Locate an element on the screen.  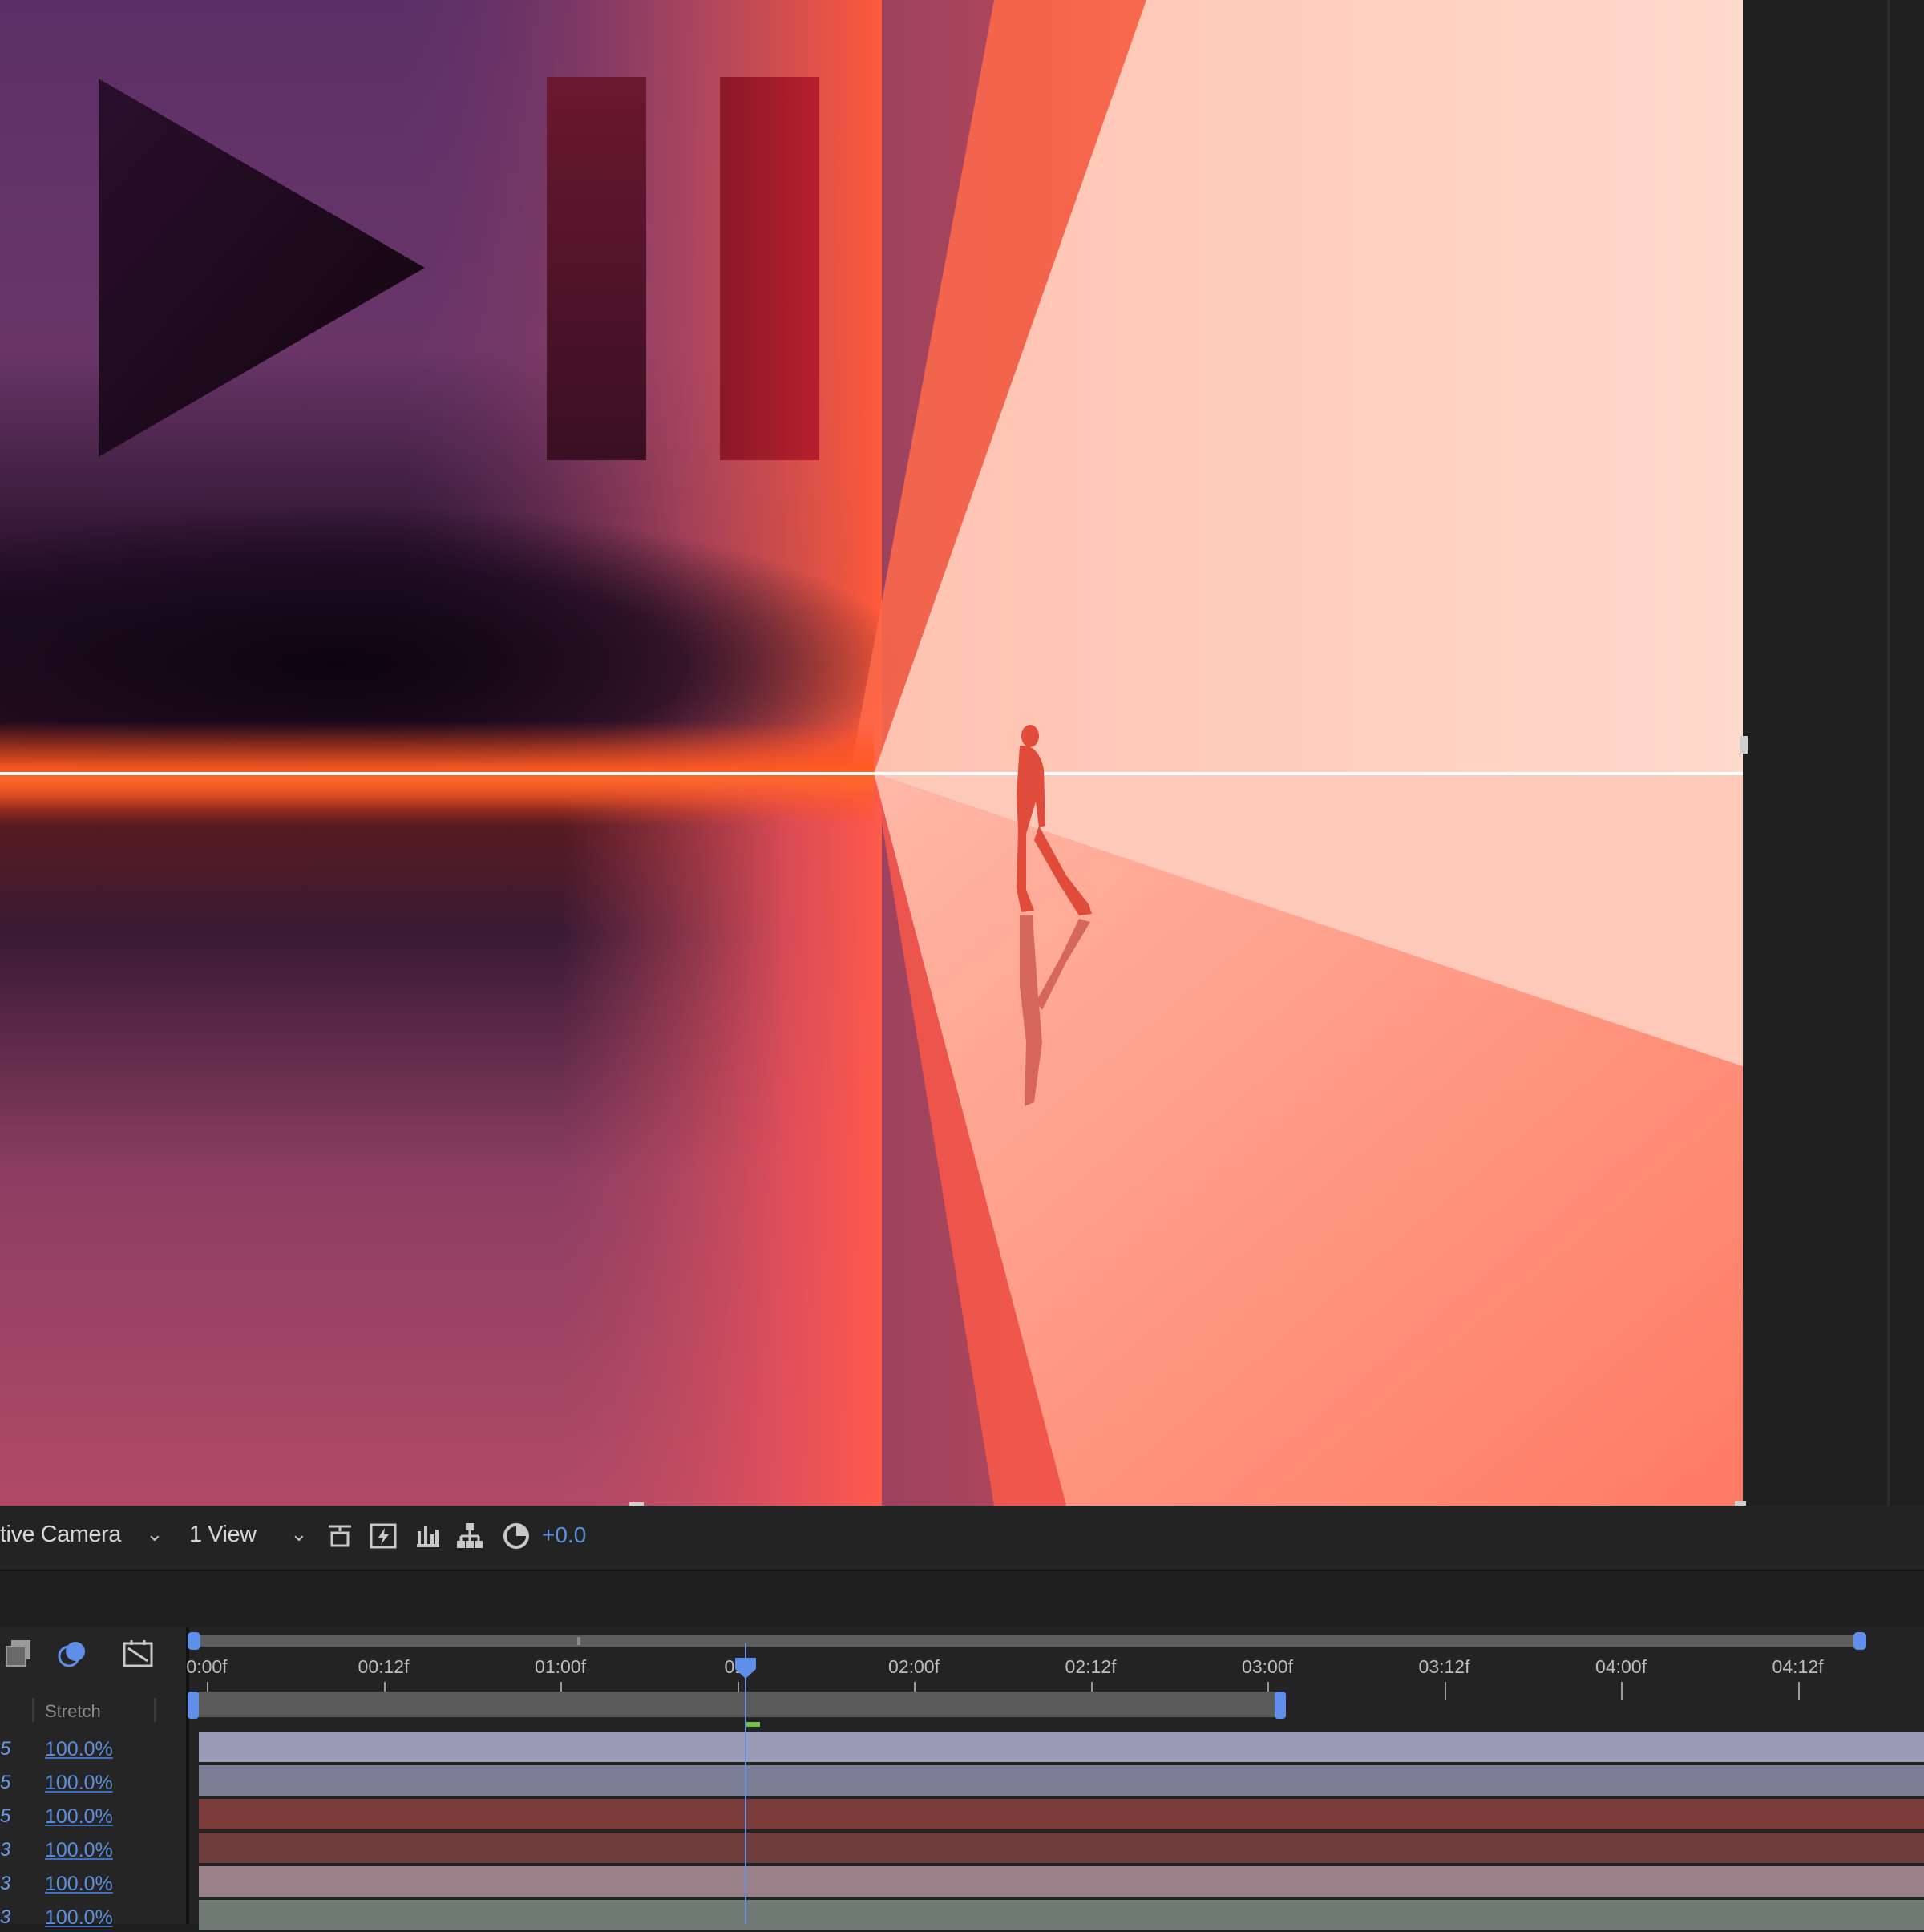
timeline-header-gap is located at coordinates (962, 1599).